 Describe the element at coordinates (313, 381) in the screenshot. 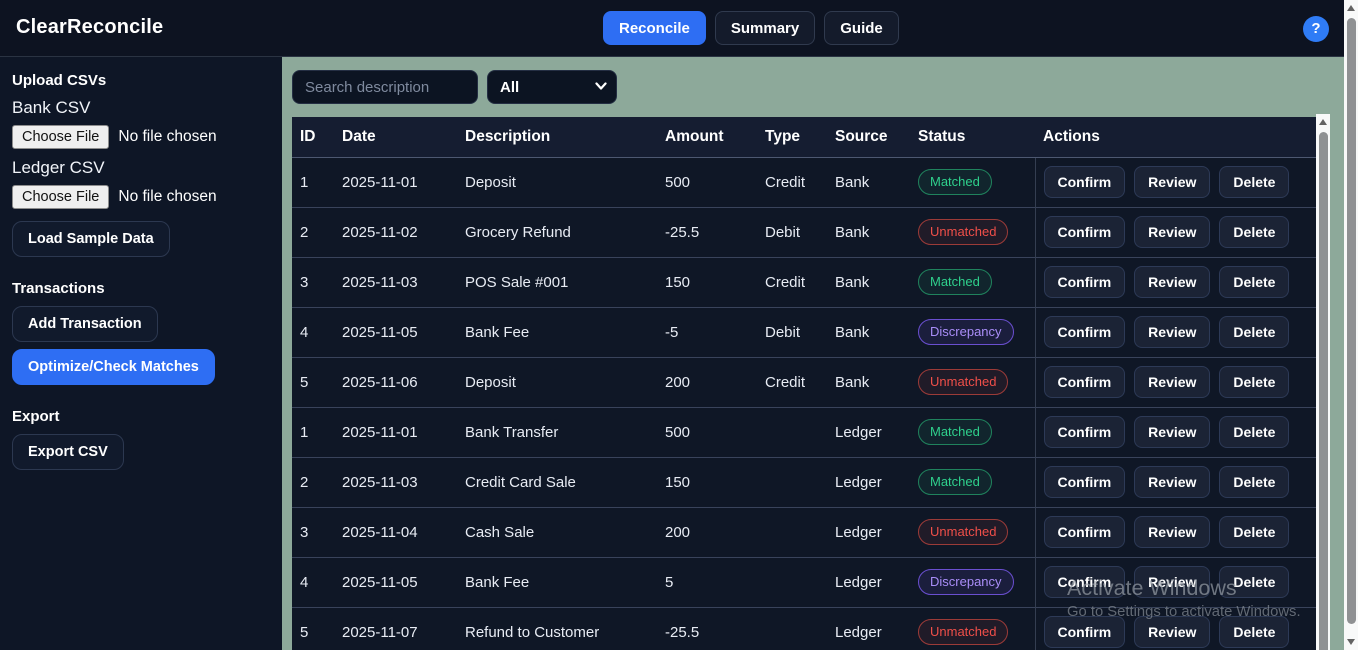

I see `cell-id: 5` at that location.